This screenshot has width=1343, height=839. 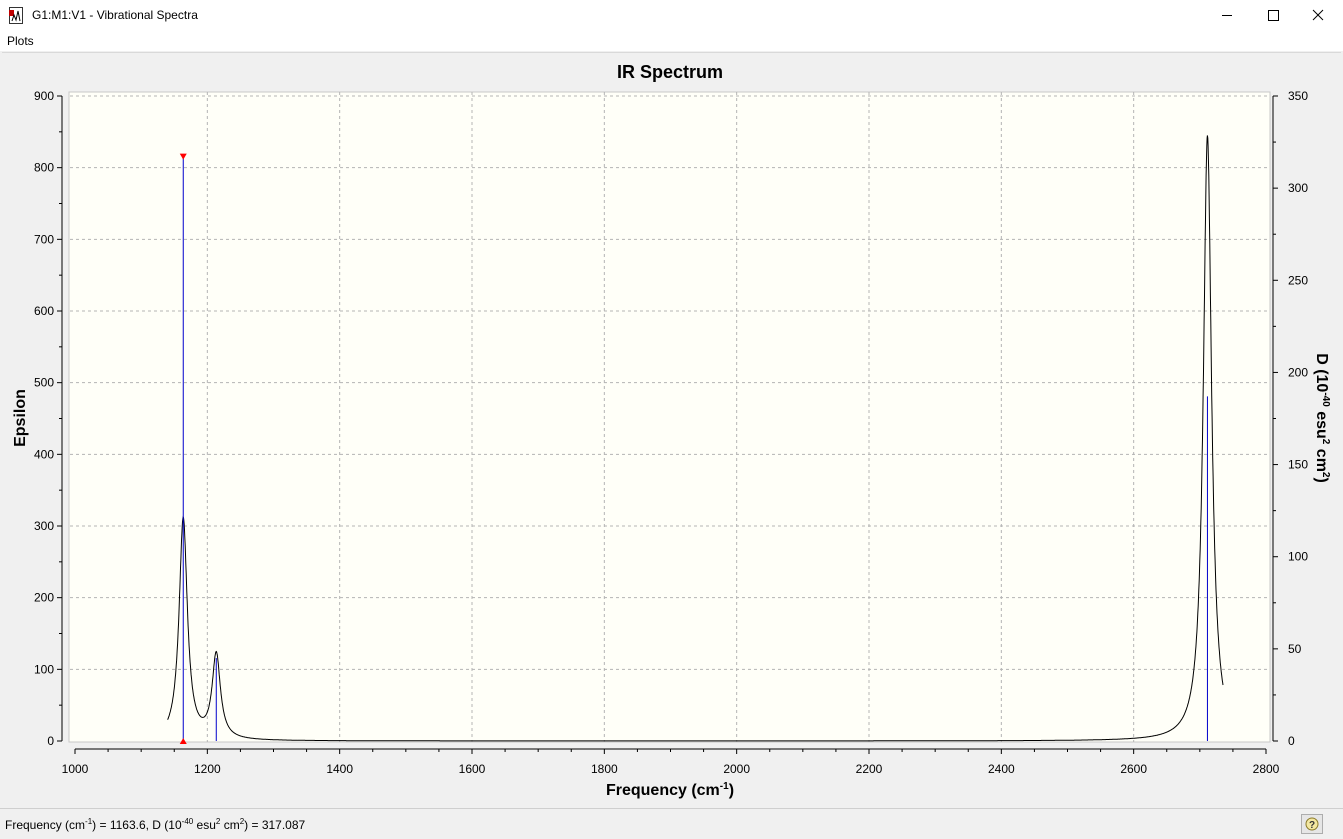 I want to click on minimize-button, so click(x=1227, y=15).